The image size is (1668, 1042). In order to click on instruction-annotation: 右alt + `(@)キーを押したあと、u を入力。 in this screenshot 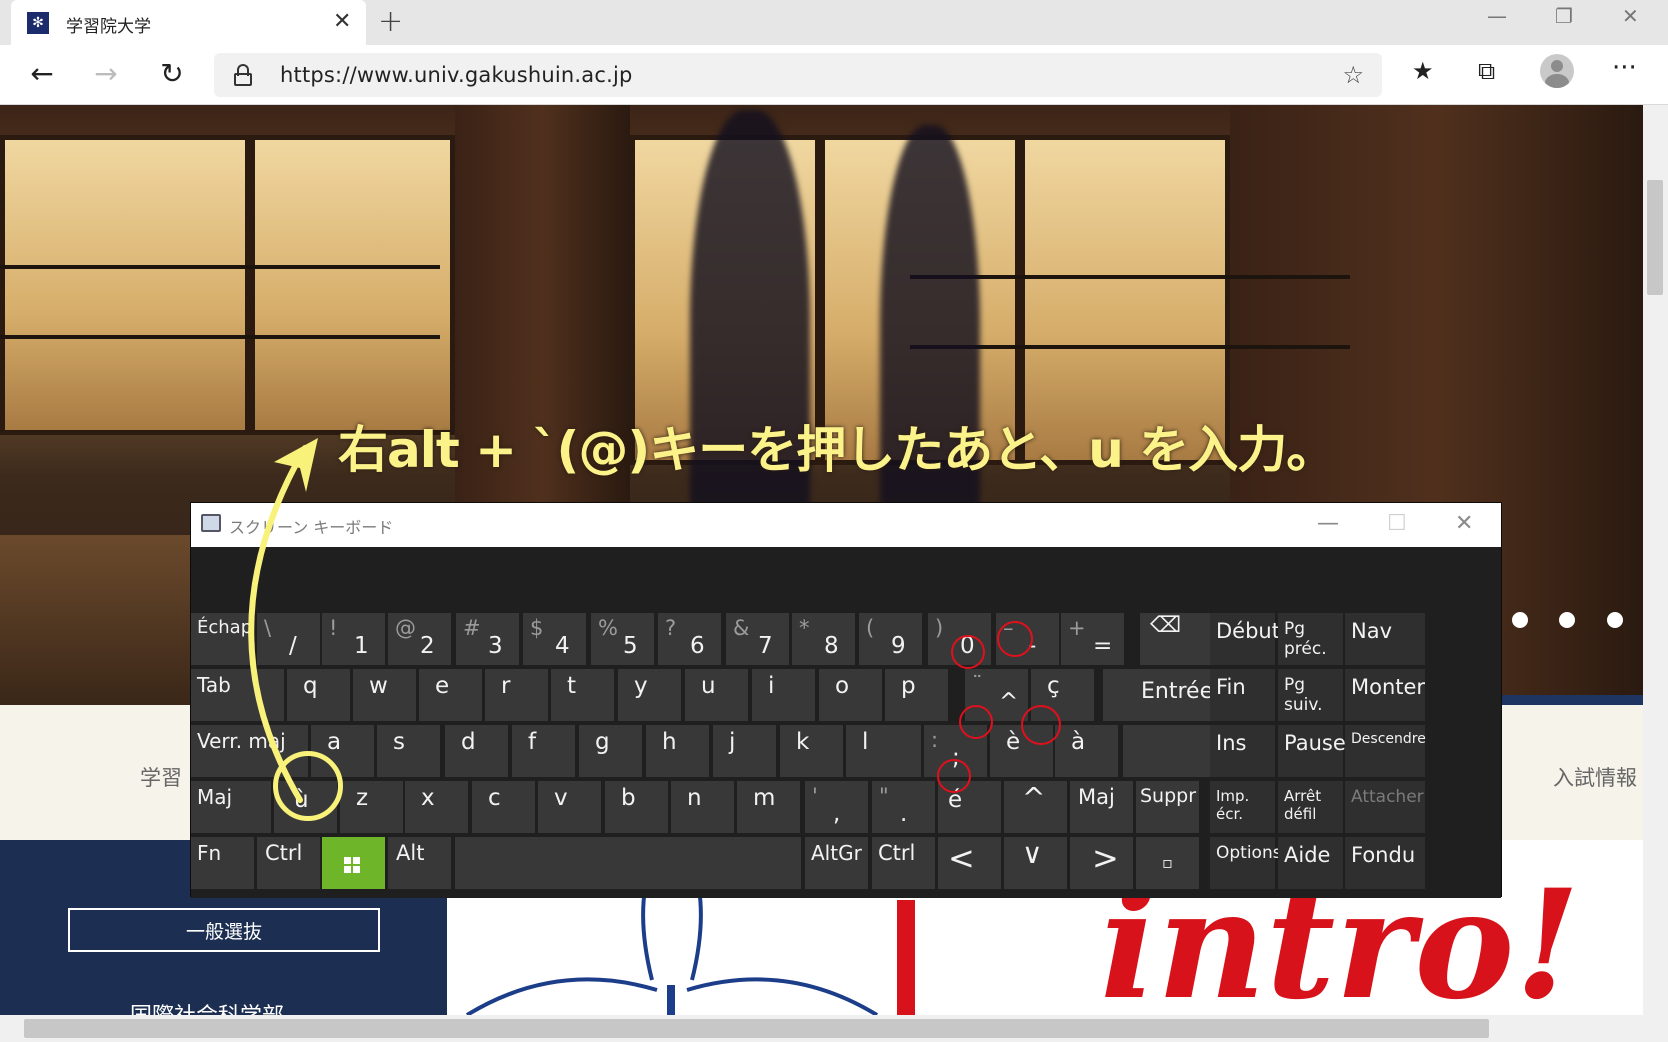, I will do `click(837, 450)`.